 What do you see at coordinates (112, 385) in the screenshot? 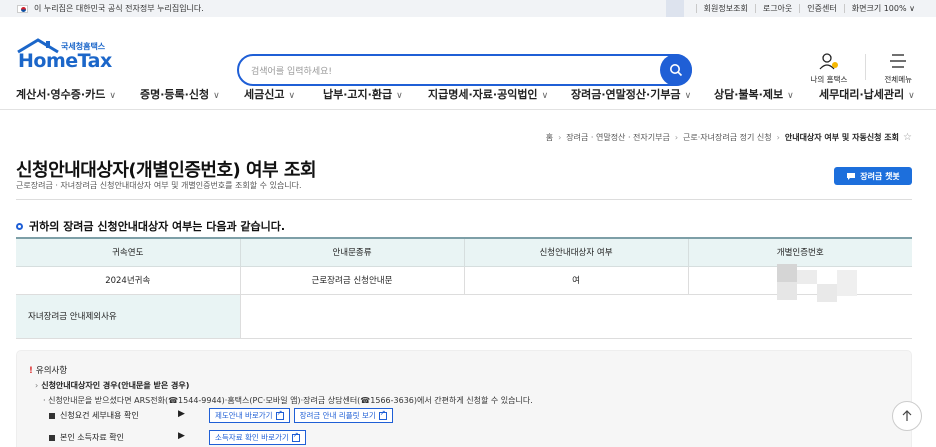
I see `notice-subheading: › 신청안내대상자인 경우(안내문을 받은 경우)` at bounding box center [112, 385].